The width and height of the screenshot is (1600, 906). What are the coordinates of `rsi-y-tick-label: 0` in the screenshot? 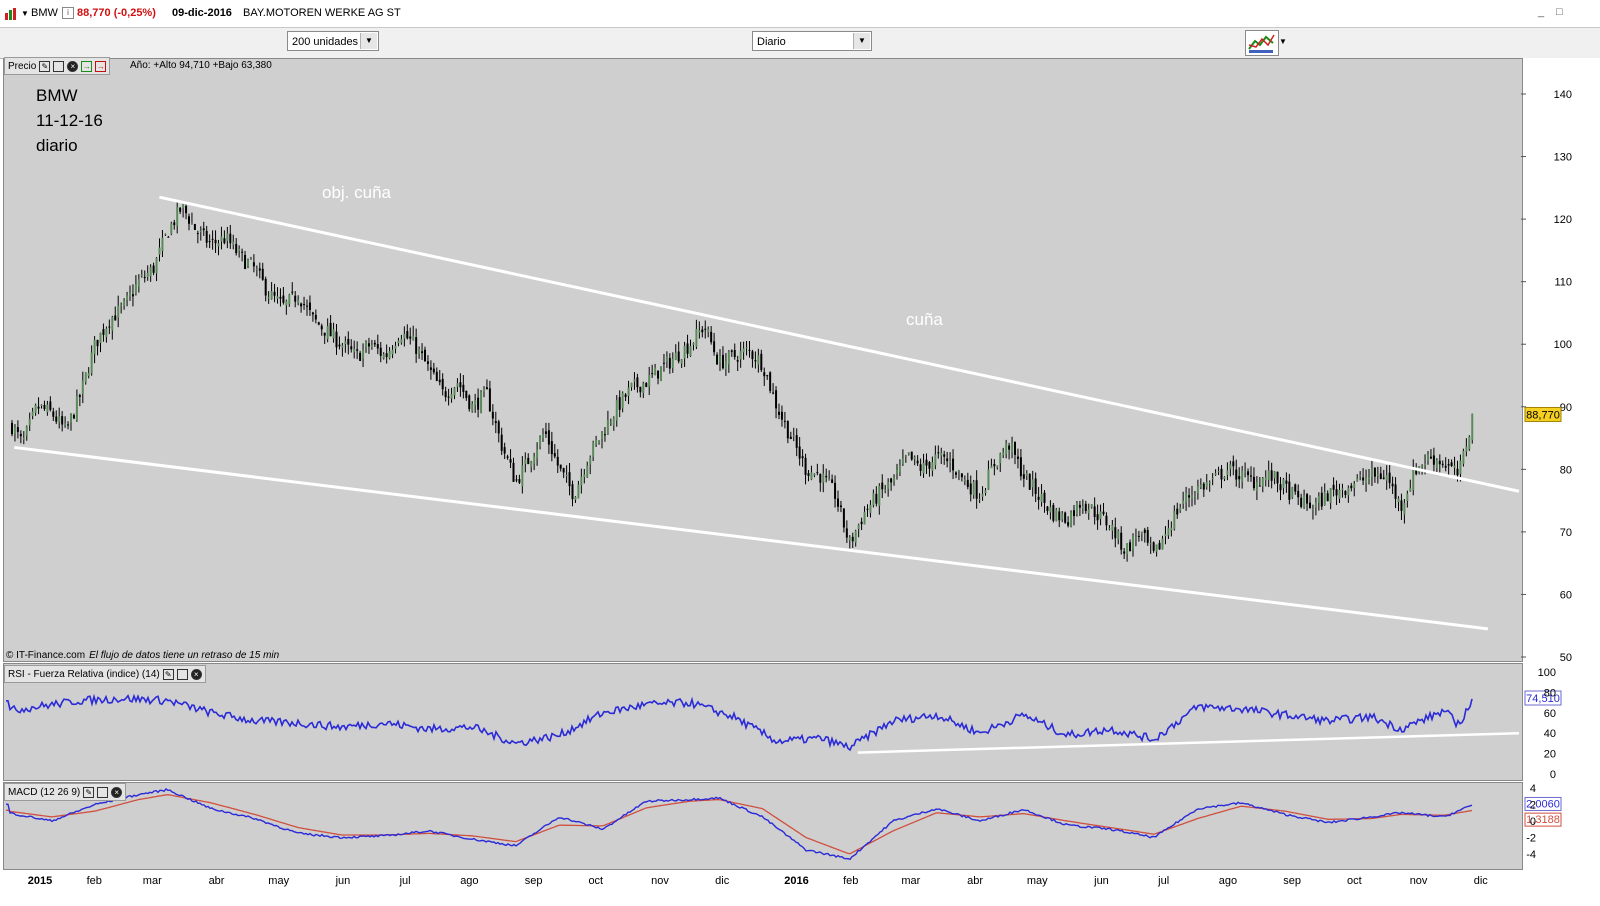 It's located at (1553, 775).